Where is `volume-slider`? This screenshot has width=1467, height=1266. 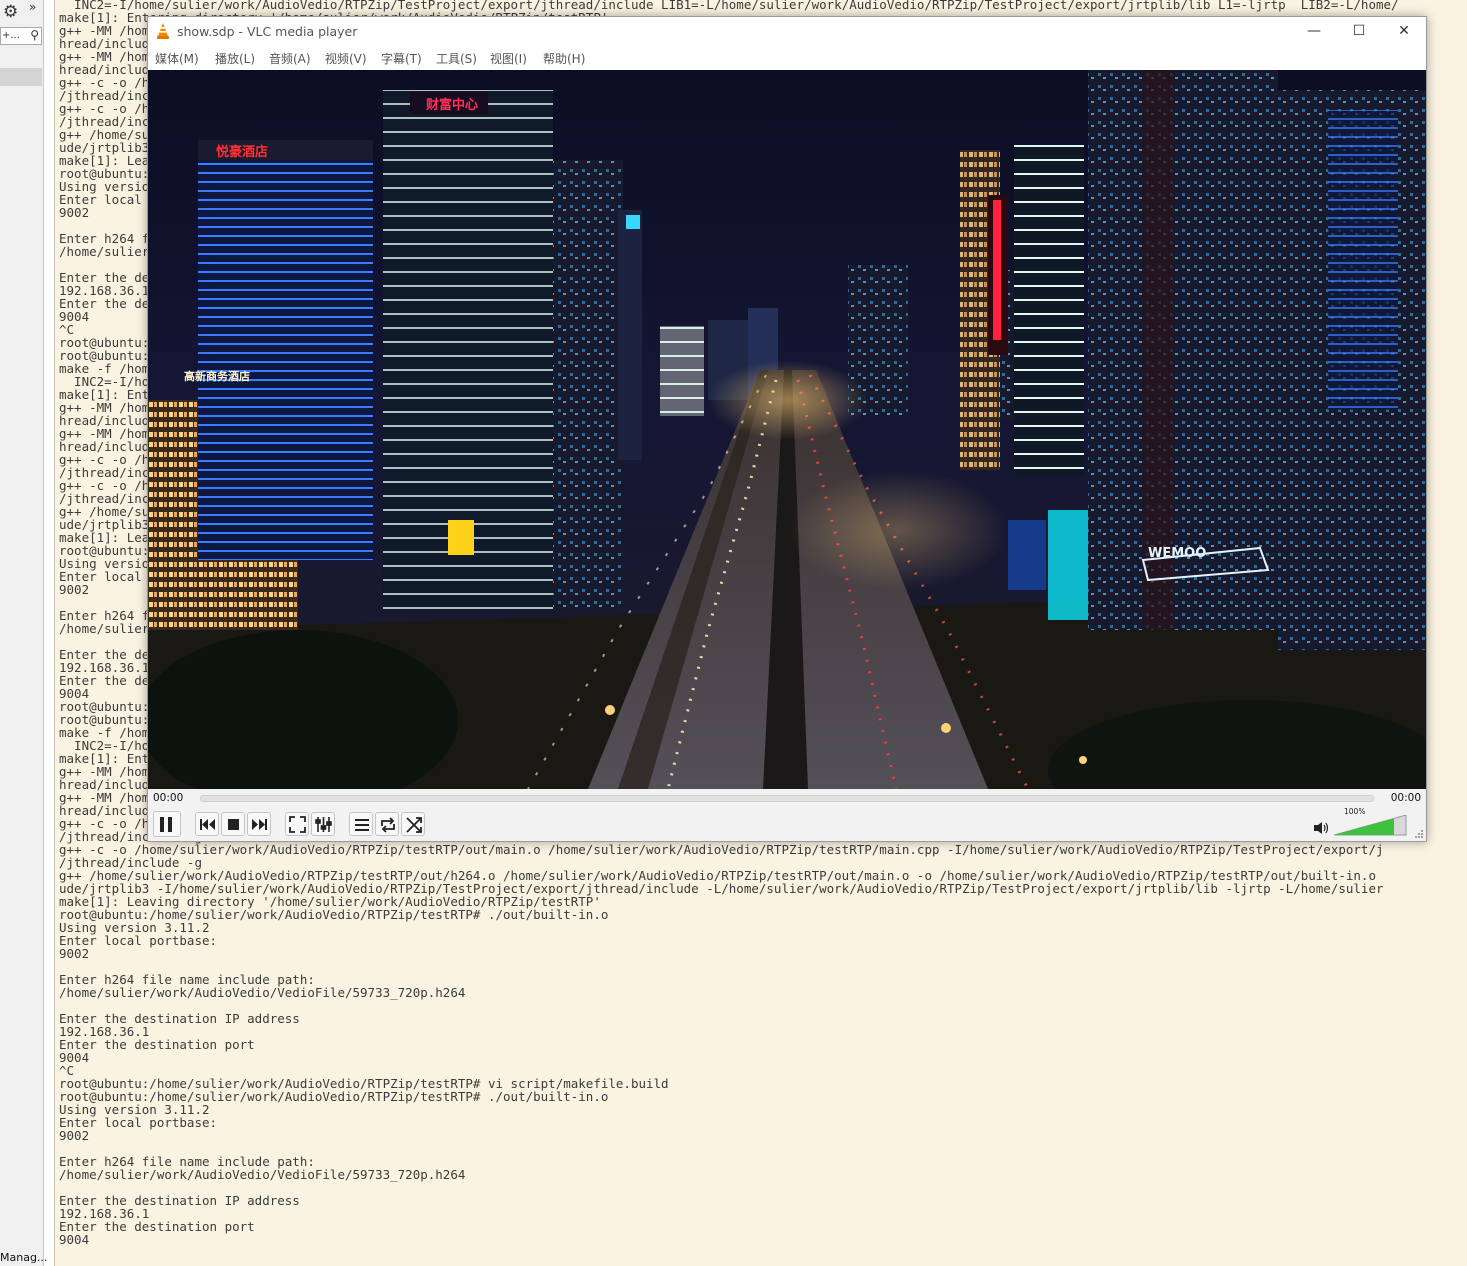 volume-slider is located at coordinates (1371, 825).